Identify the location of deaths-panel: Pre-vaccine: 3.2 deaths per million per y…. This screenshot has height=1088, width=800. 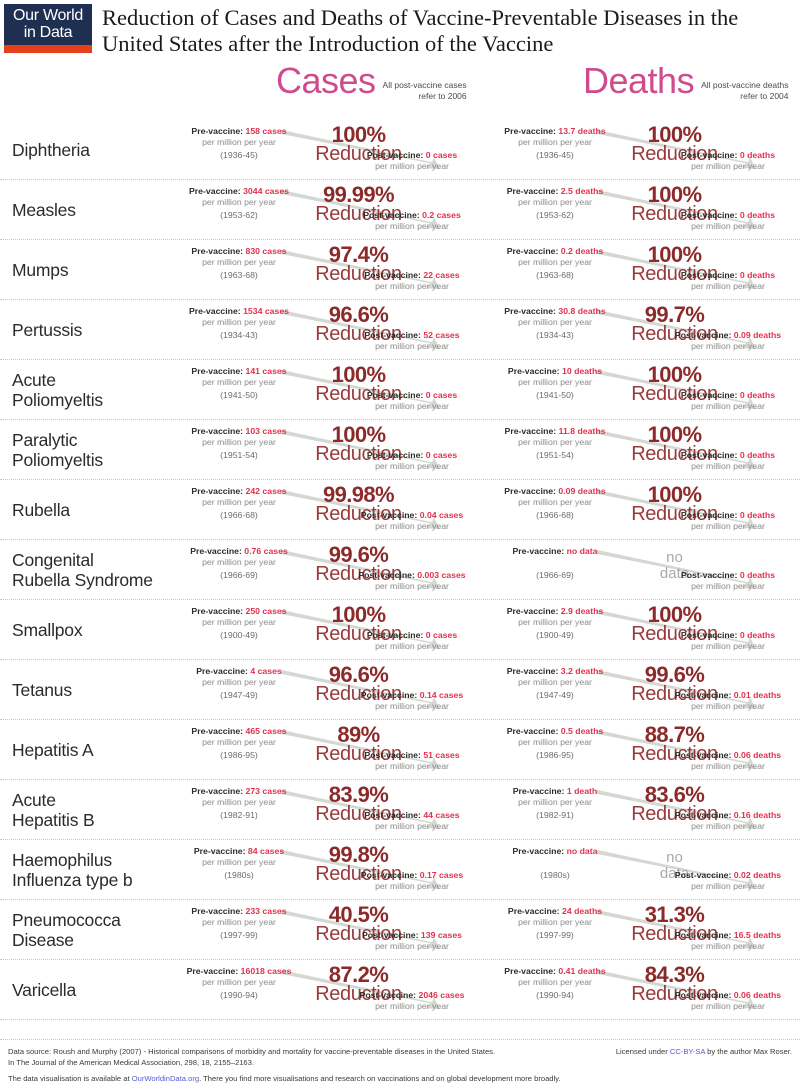
(642, 689).